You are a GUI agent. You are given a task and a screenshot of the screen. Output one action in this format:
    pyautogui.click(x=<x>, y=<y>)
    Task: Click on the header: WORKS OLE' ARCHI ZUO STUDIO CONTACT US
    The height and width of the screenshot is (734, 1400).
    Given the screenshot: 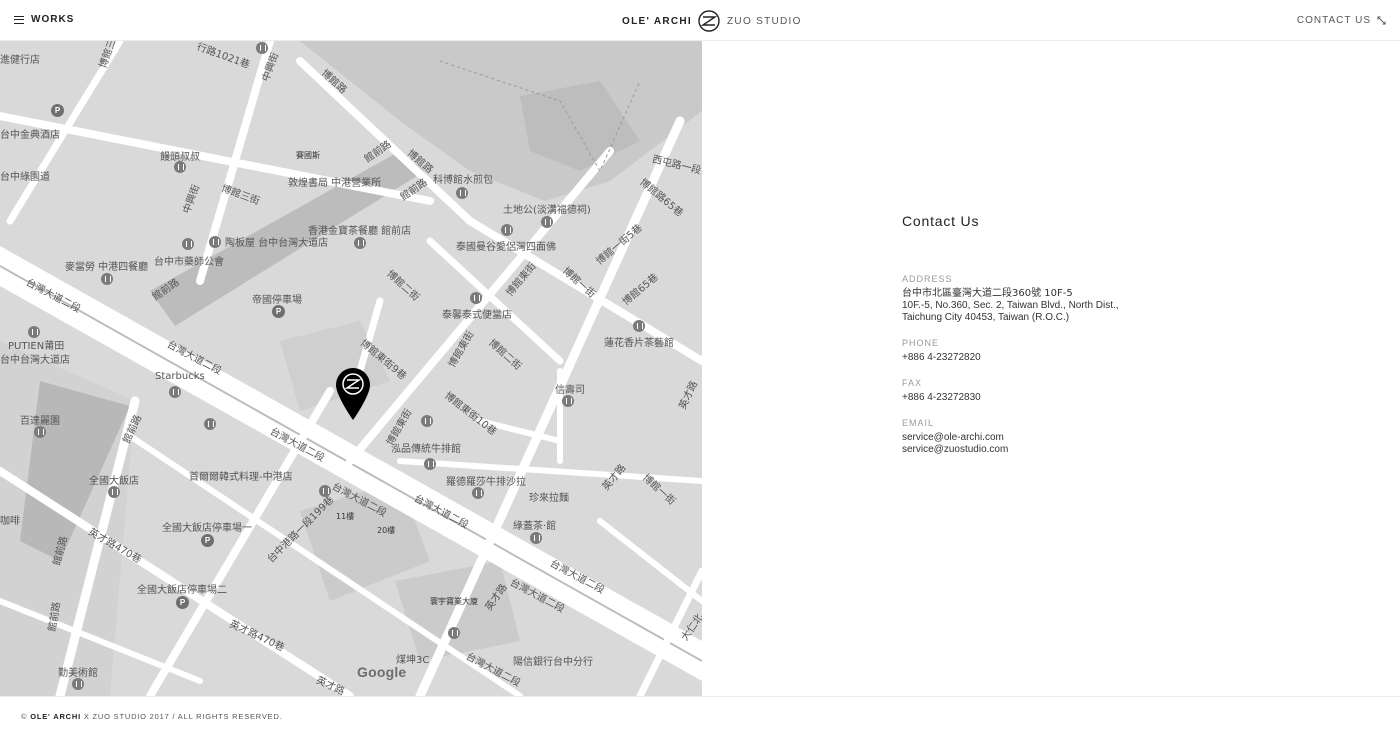 What is the action you would take?
    pyautogui.click(x=700, y=20)
    